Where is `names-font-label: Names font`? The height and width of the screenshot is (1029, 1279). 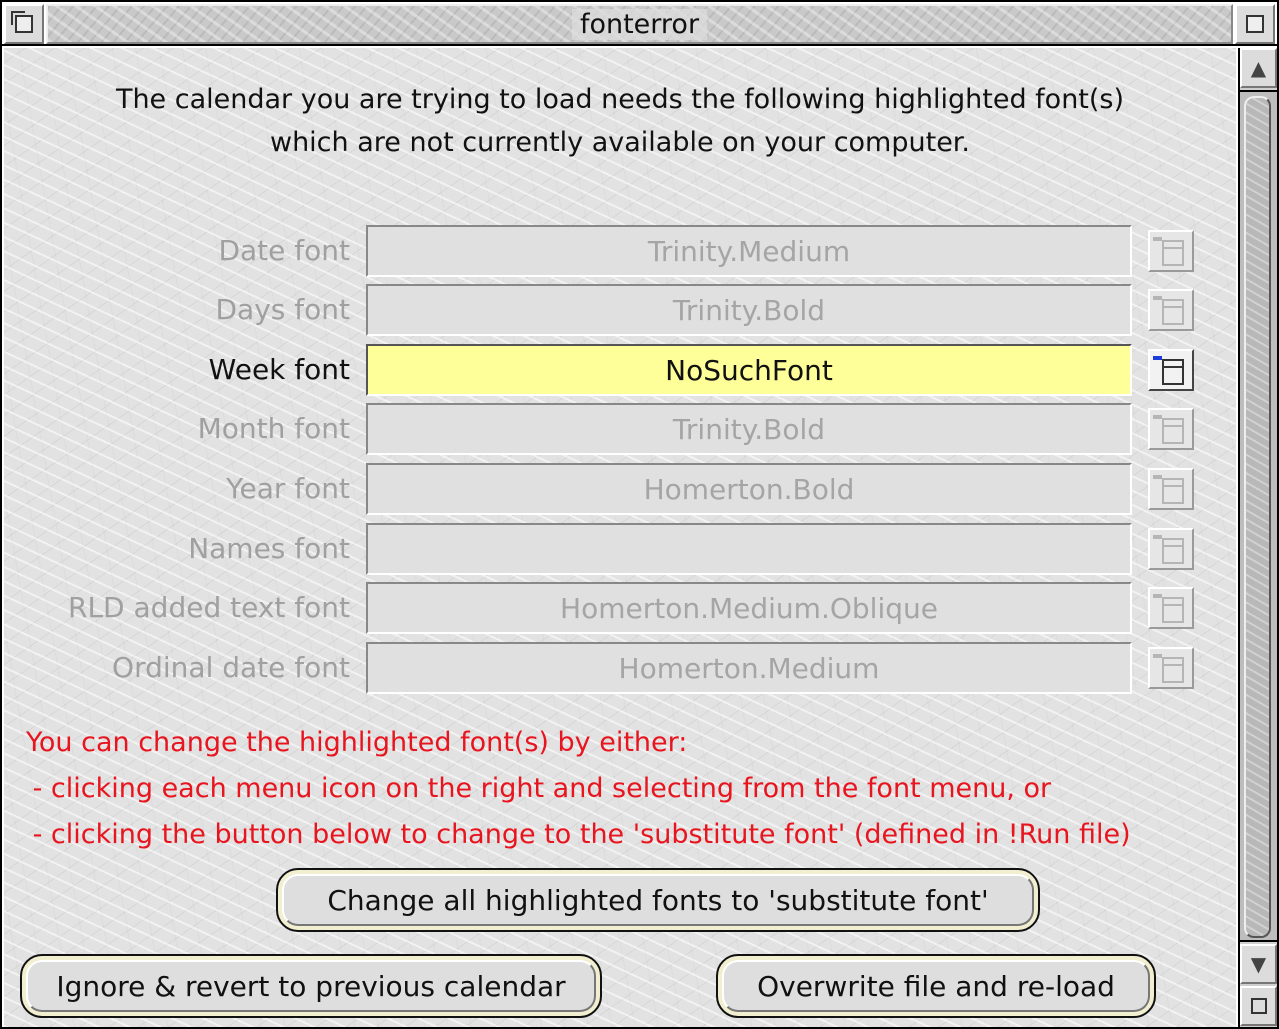
names-font-label: Names font is located at coordinates (269, 548).